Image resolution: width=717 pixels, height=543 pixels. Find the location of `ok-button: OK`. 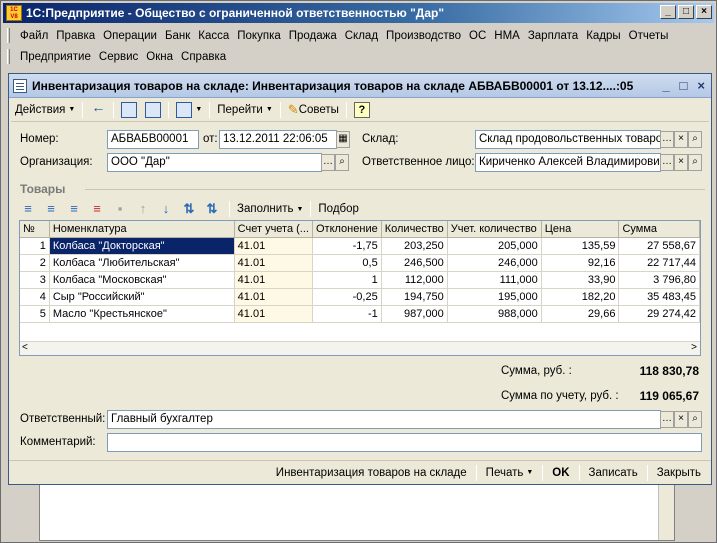

ok-button: OK is located at coordinates (560, 473).